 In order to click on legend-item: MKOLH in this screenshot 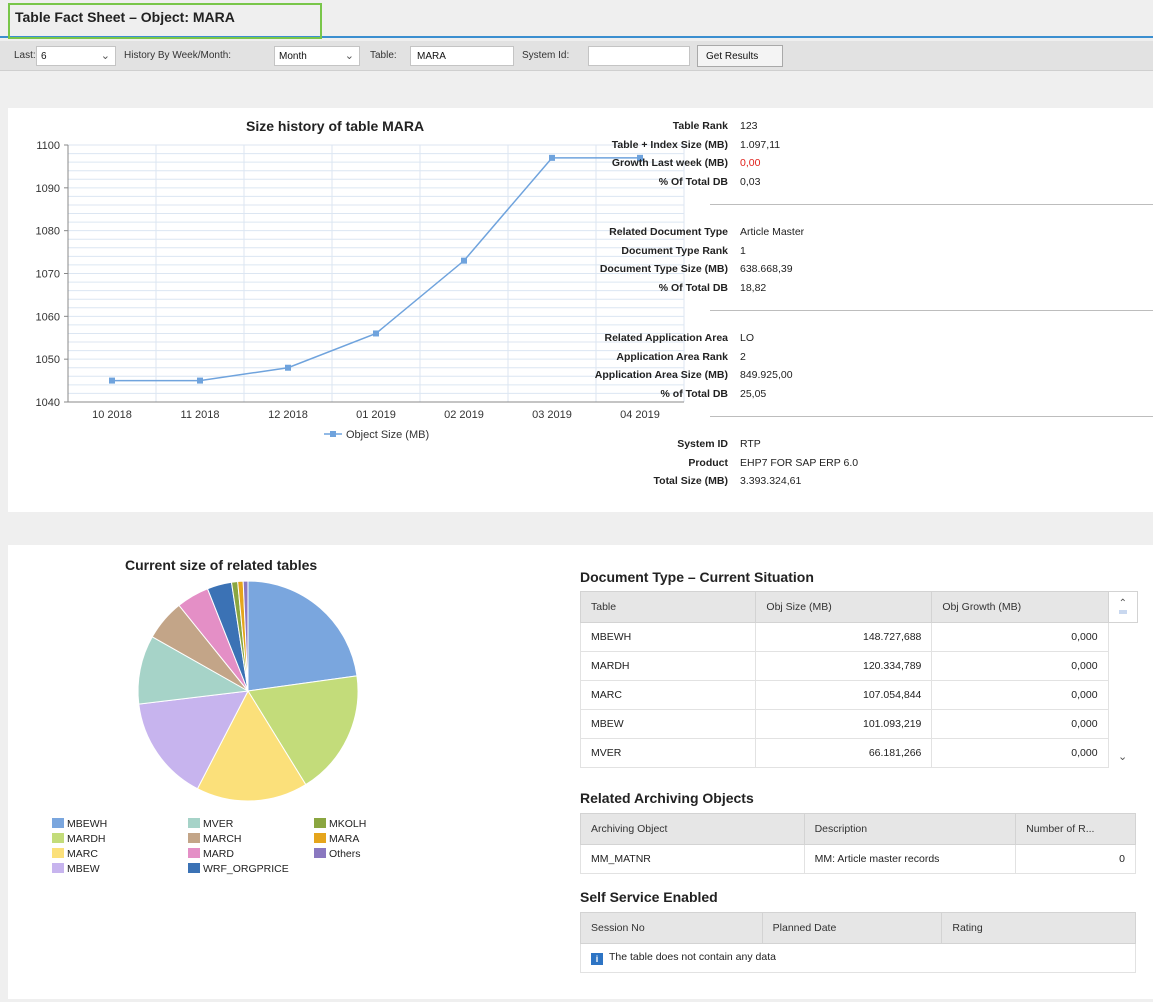, I will do `click(340, 824)`.